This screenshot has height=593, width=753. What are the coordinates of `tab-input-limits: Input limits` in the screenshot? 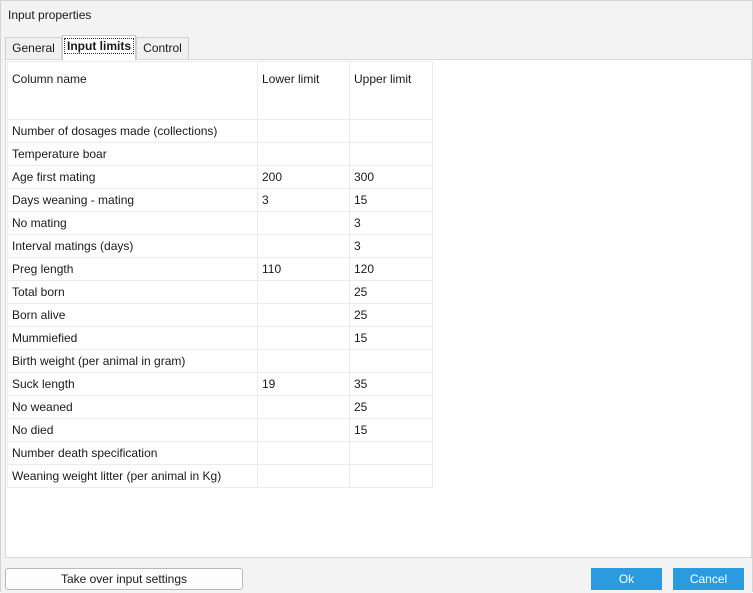 It's located at (99, 47).